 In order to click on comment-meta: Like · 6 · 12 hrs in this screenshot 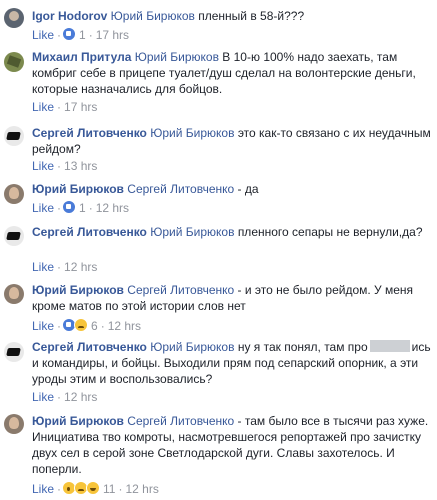, I will do `click(86, 325)`.